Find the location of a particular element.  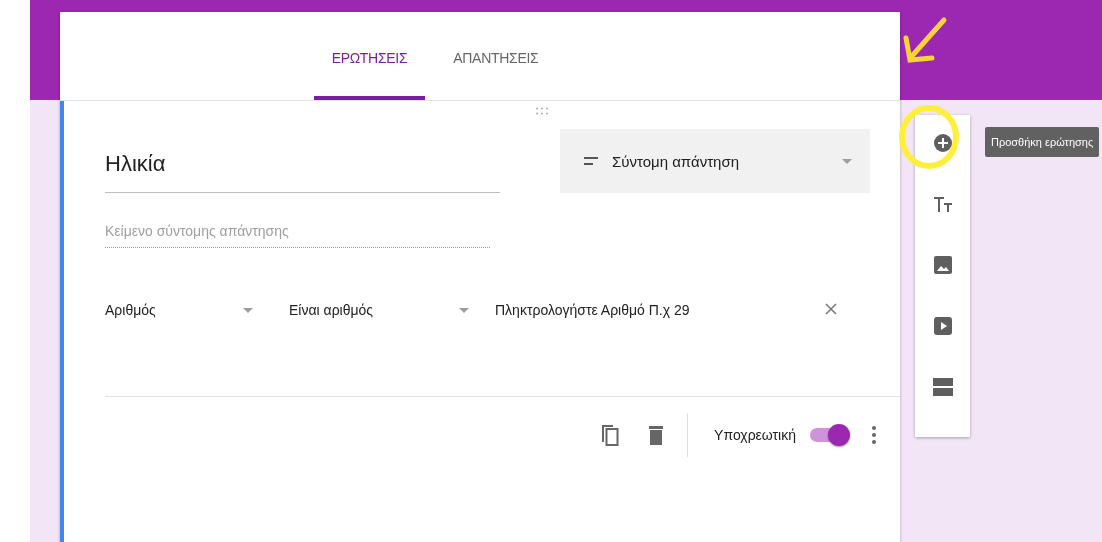

delete-button is located at coordinates (656, 435).